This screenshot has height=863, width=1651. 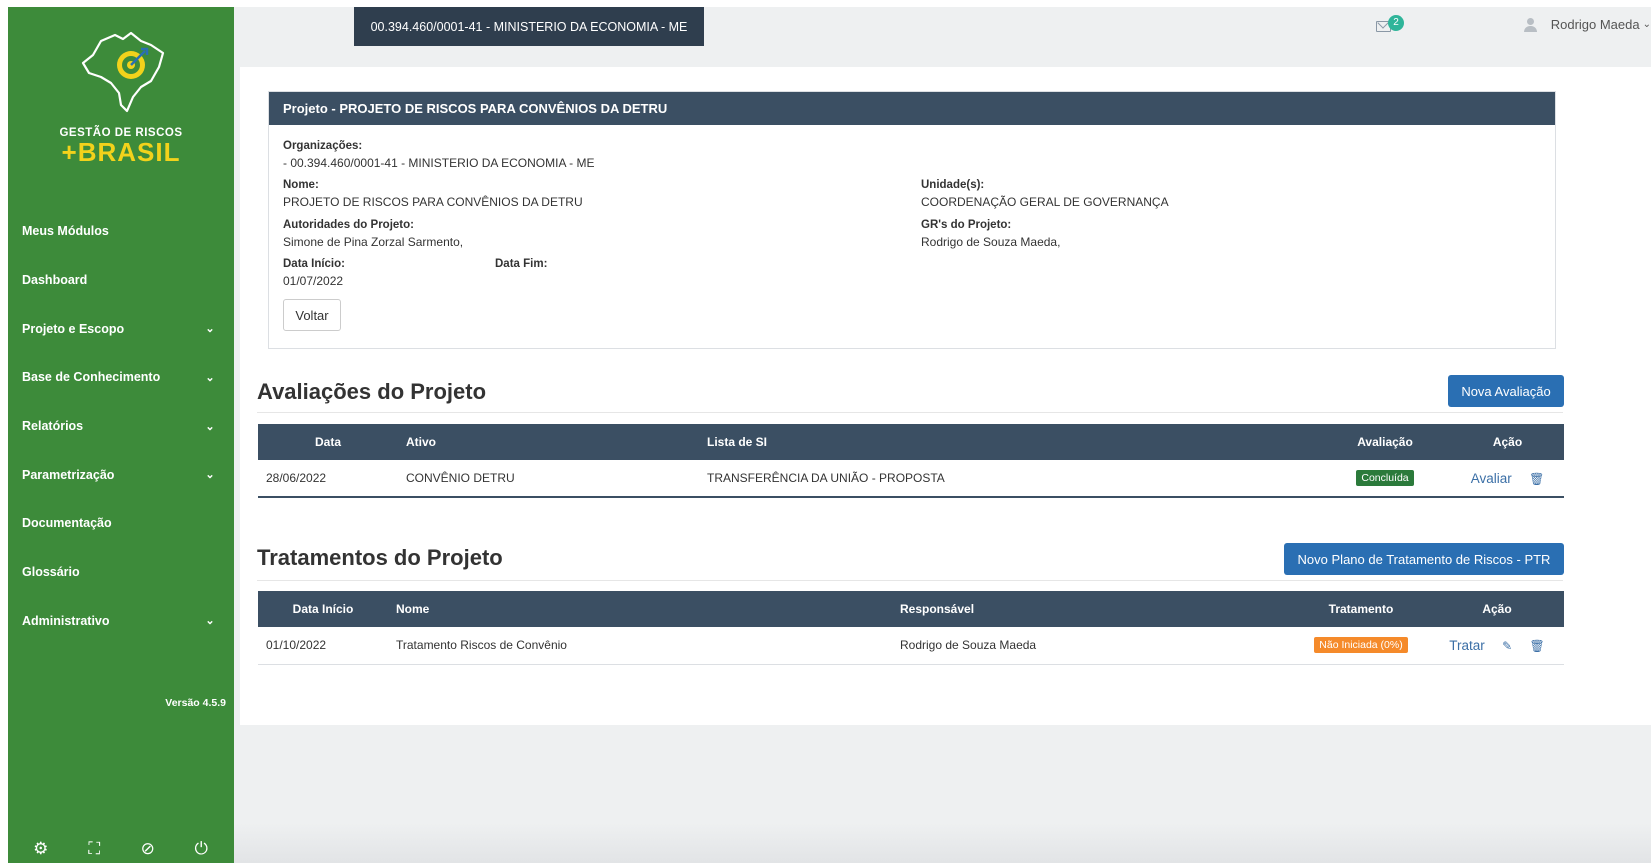 I want to click on field-label: Organizações:, so click(x=323, y=146).